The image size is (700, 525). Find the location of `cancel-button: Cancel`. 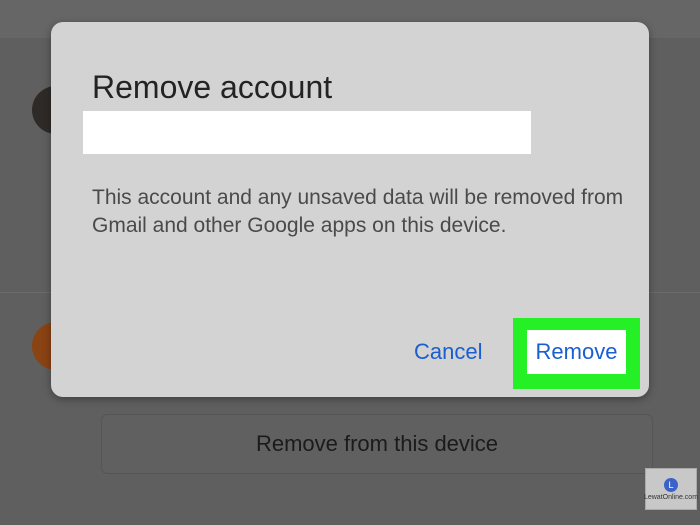

cancel-button: Cancel is located at coordinates (448, 352).